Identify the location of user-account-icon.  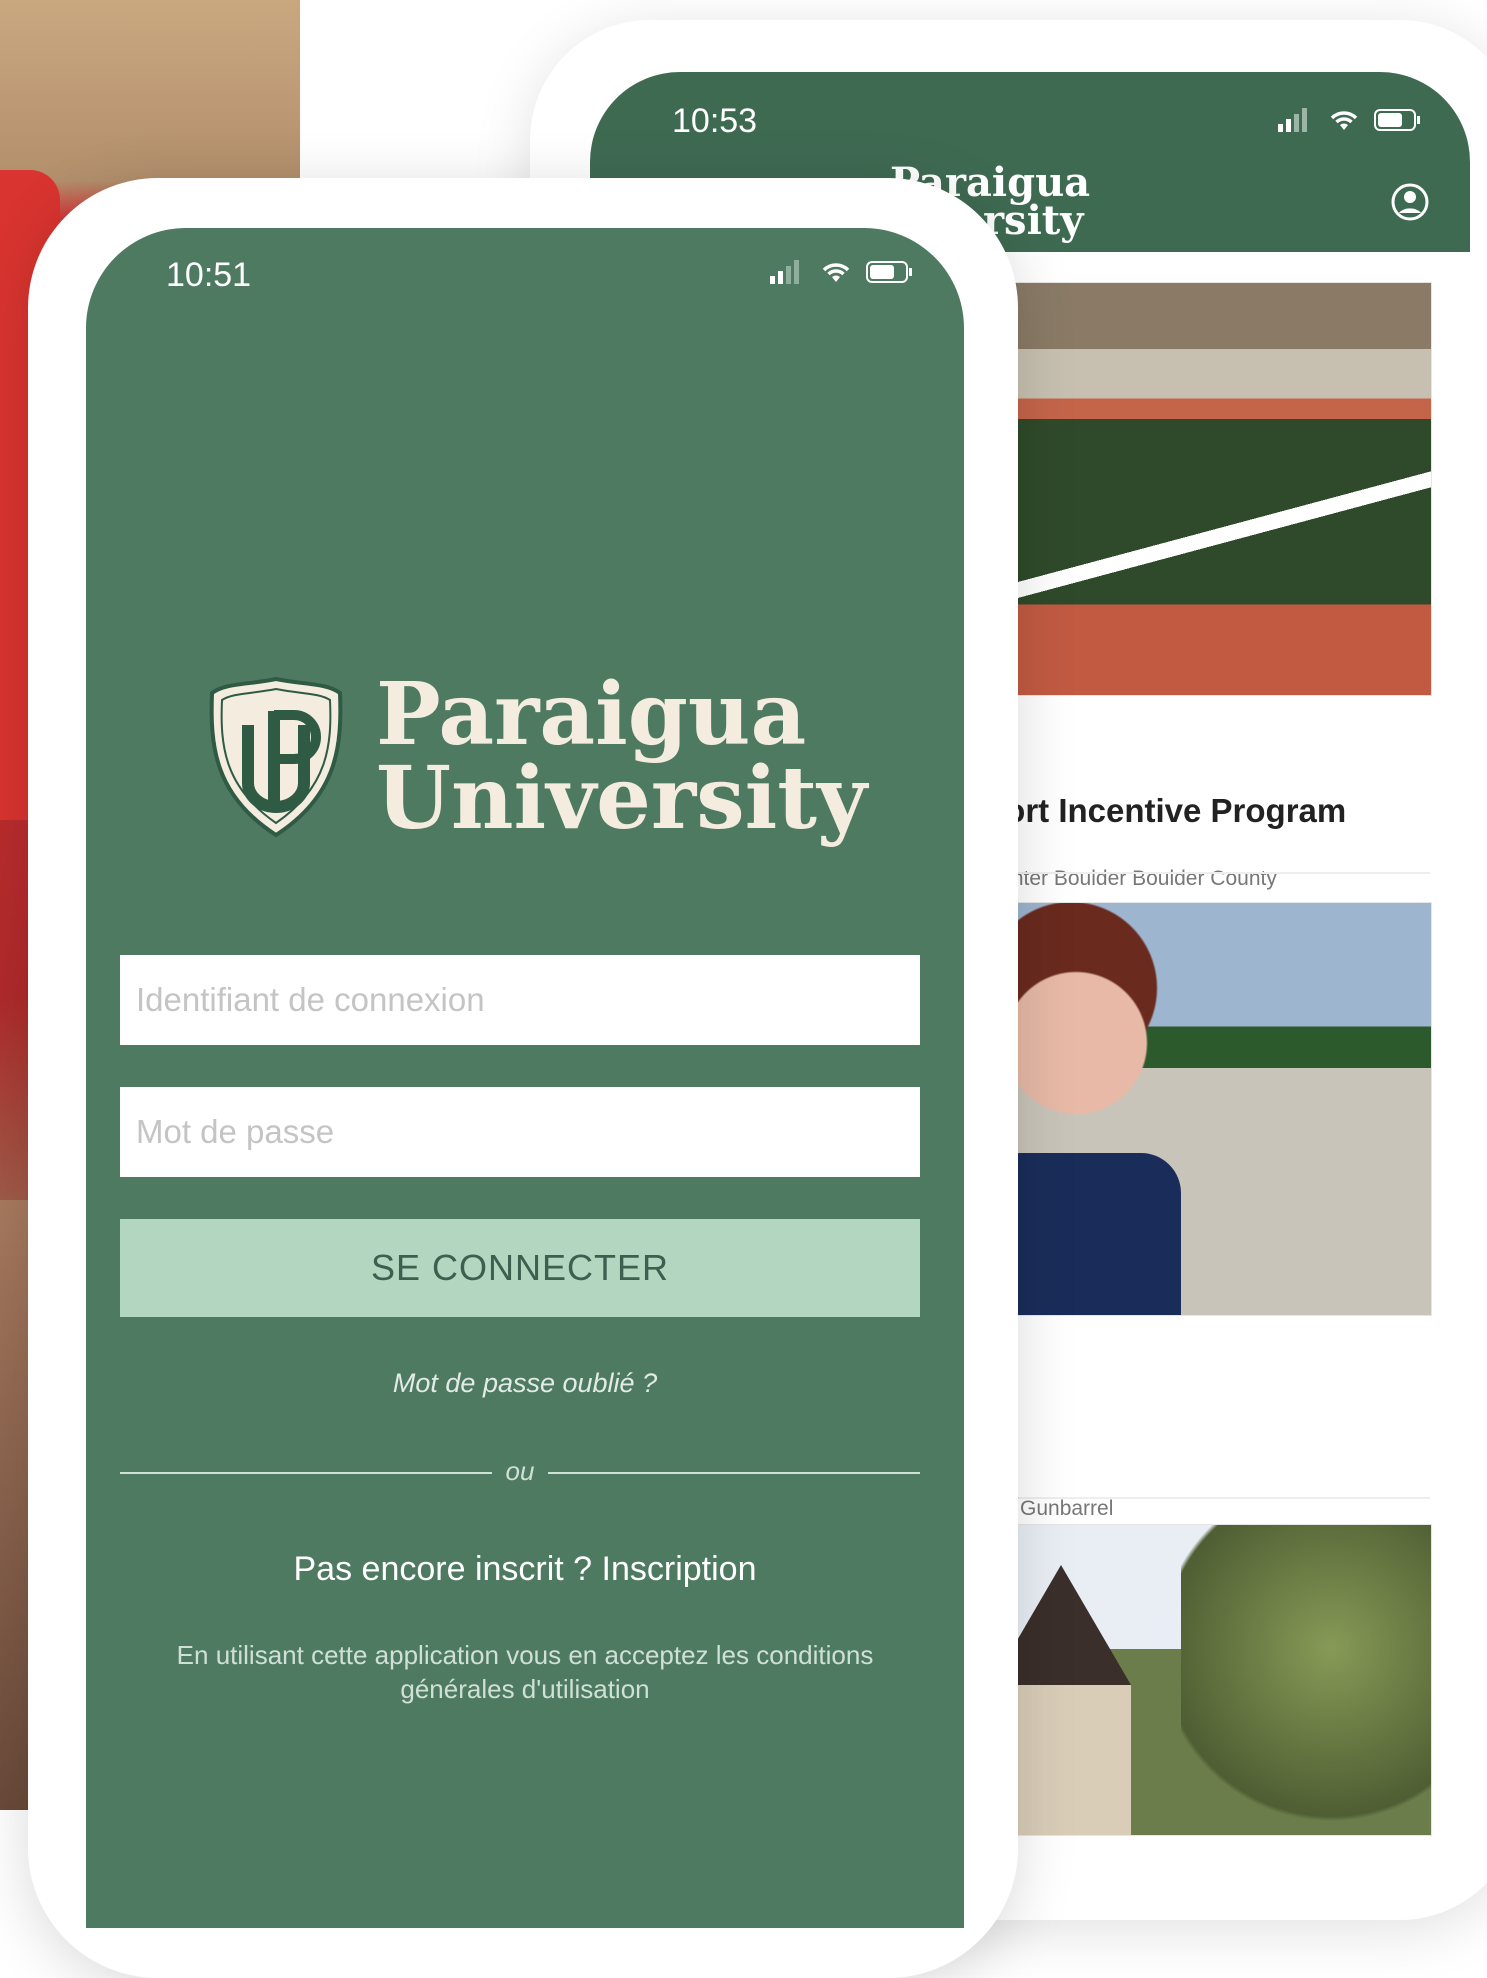
(1410, 202).